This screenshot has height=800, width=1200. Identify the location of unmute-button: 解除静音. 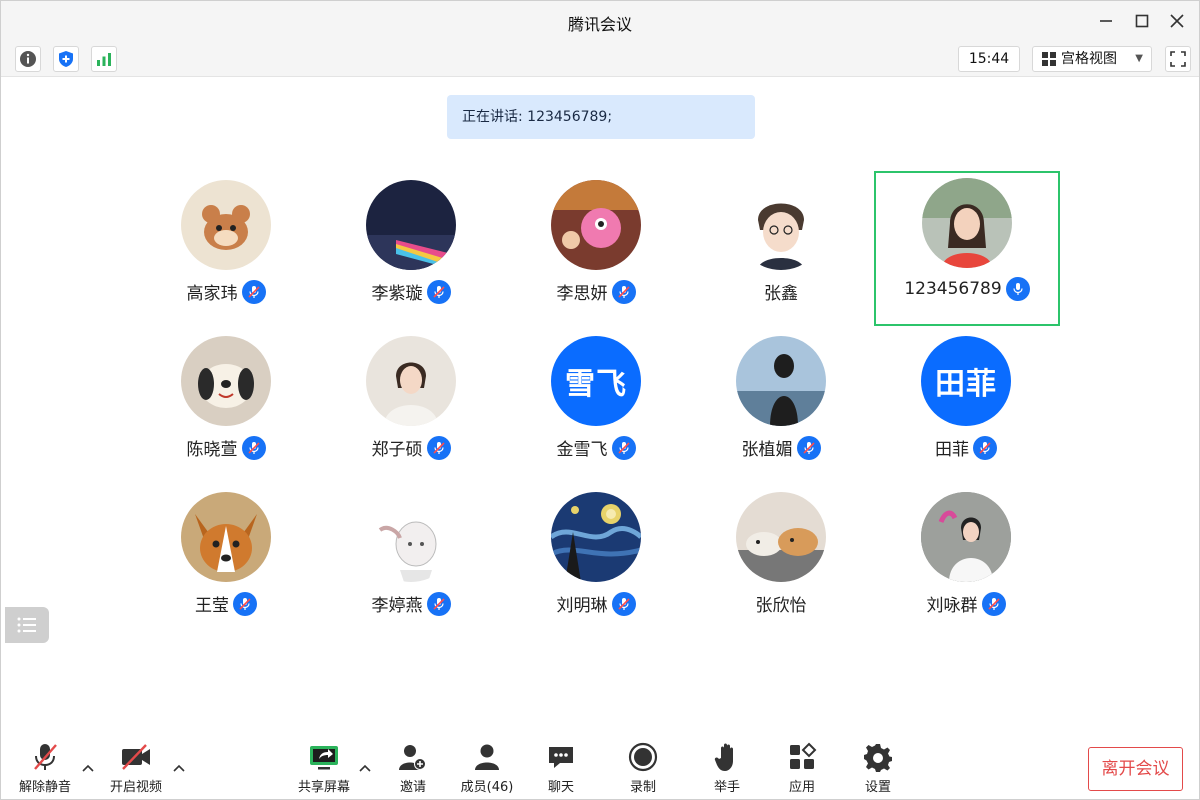
(45, 769).